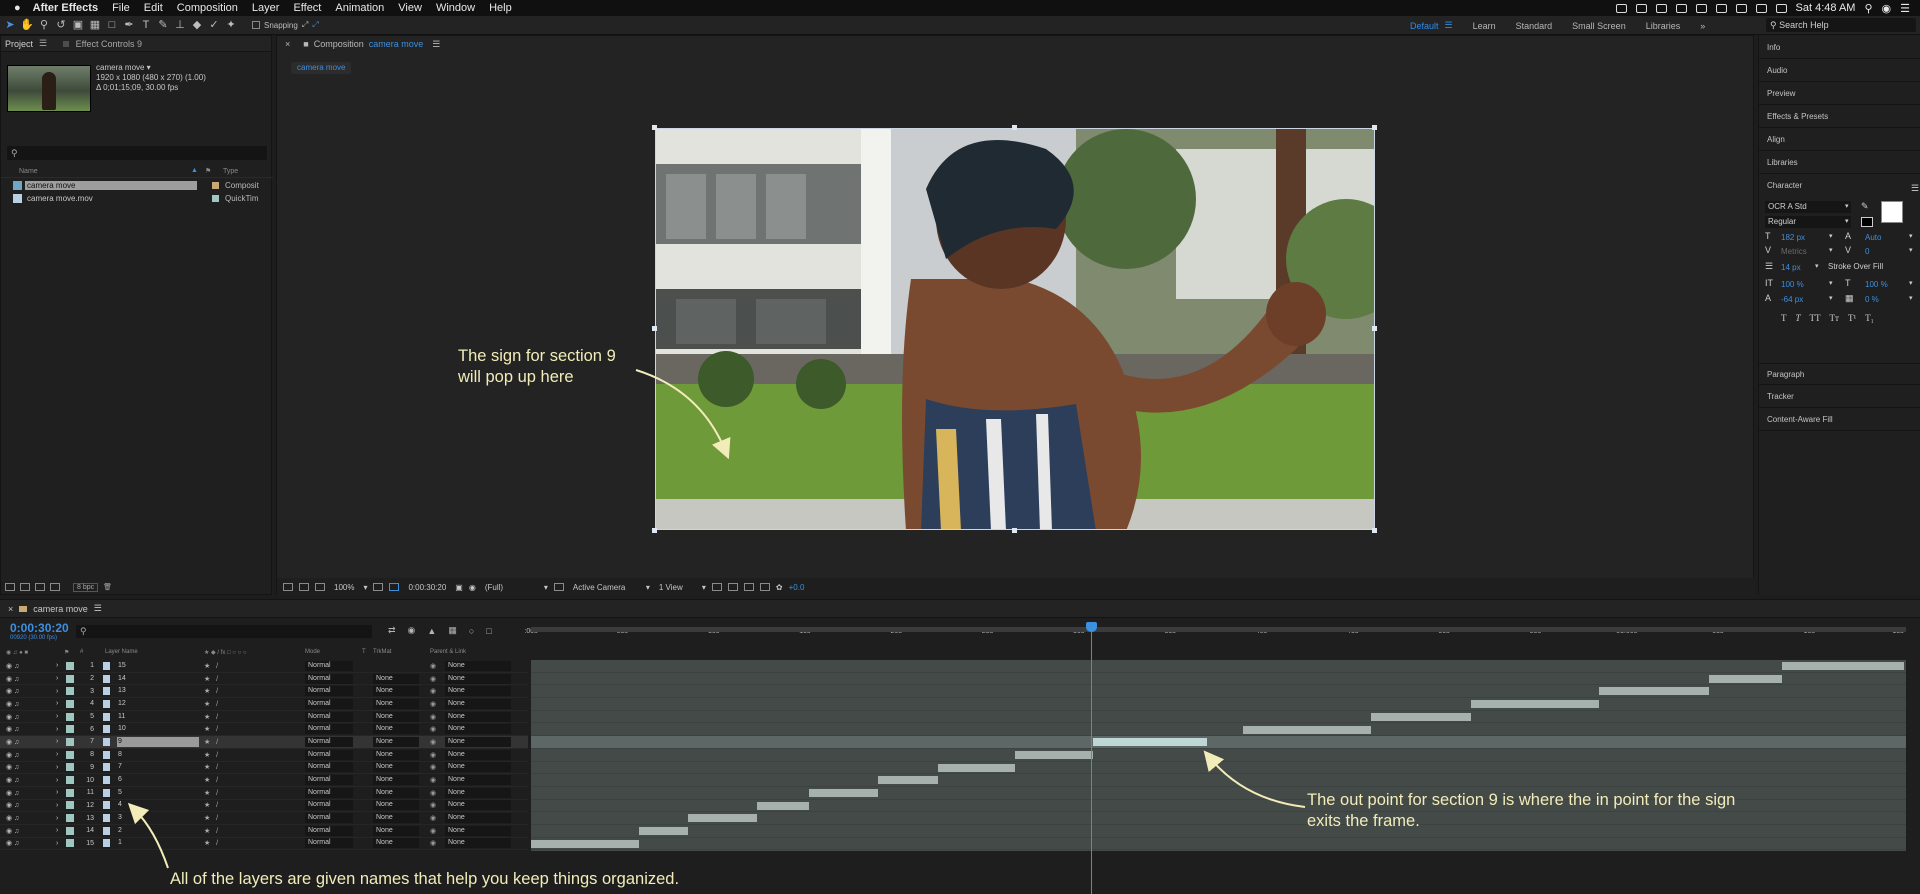 Image resolution: width=1920 pixels, height=894 pixels. Describe the element at coordinates (1905, 8) in the screenshot. I see `notification-center-icon: ☰` at that location.